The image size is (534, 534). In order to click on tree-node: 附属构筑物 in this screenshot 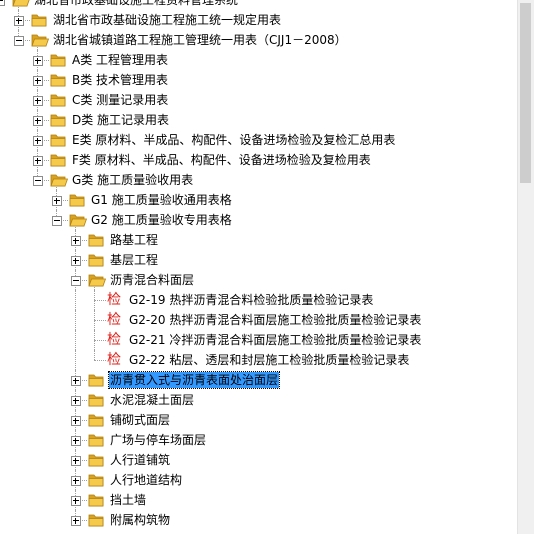, I will do `click(258, 520)`.